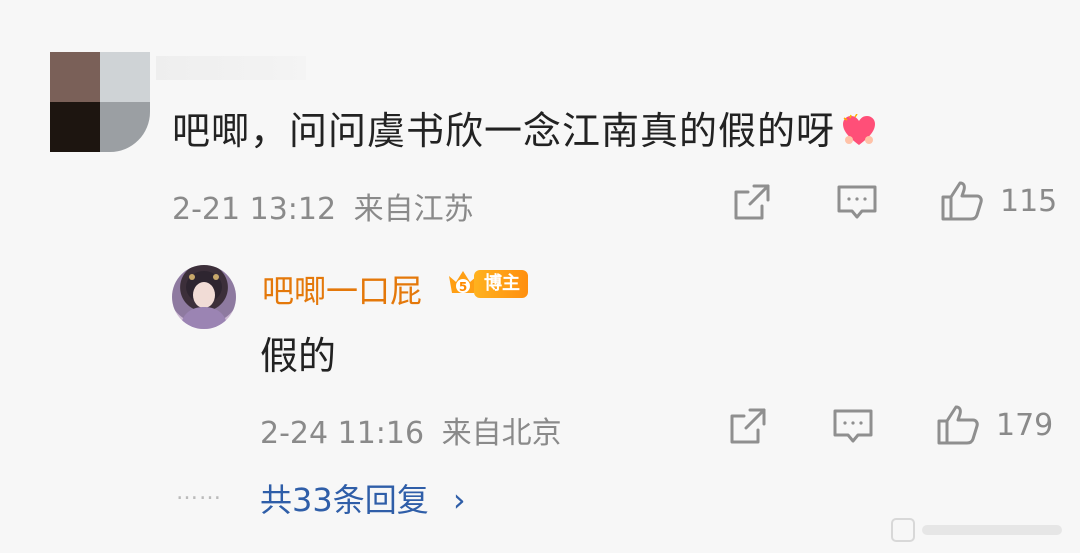 The width and height of the screenshot is (1080, 553). I want to click on reply-button, so click(857, 205).